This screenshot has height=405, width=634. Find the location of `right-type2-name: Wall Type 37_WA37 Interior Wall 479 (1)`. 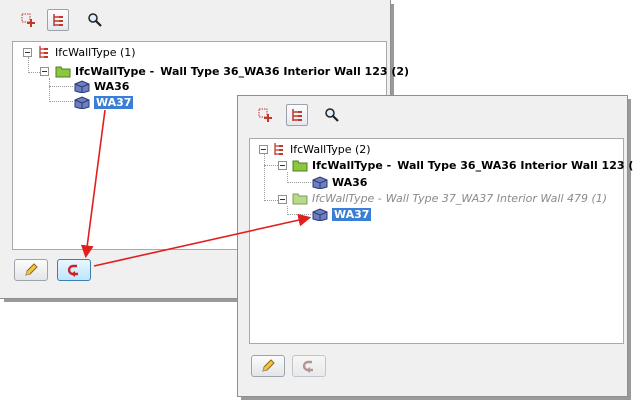

right-type2-name: Wall Type 37_WA37 Interior Wall 479 (1) is located at coordinates (496, 198).